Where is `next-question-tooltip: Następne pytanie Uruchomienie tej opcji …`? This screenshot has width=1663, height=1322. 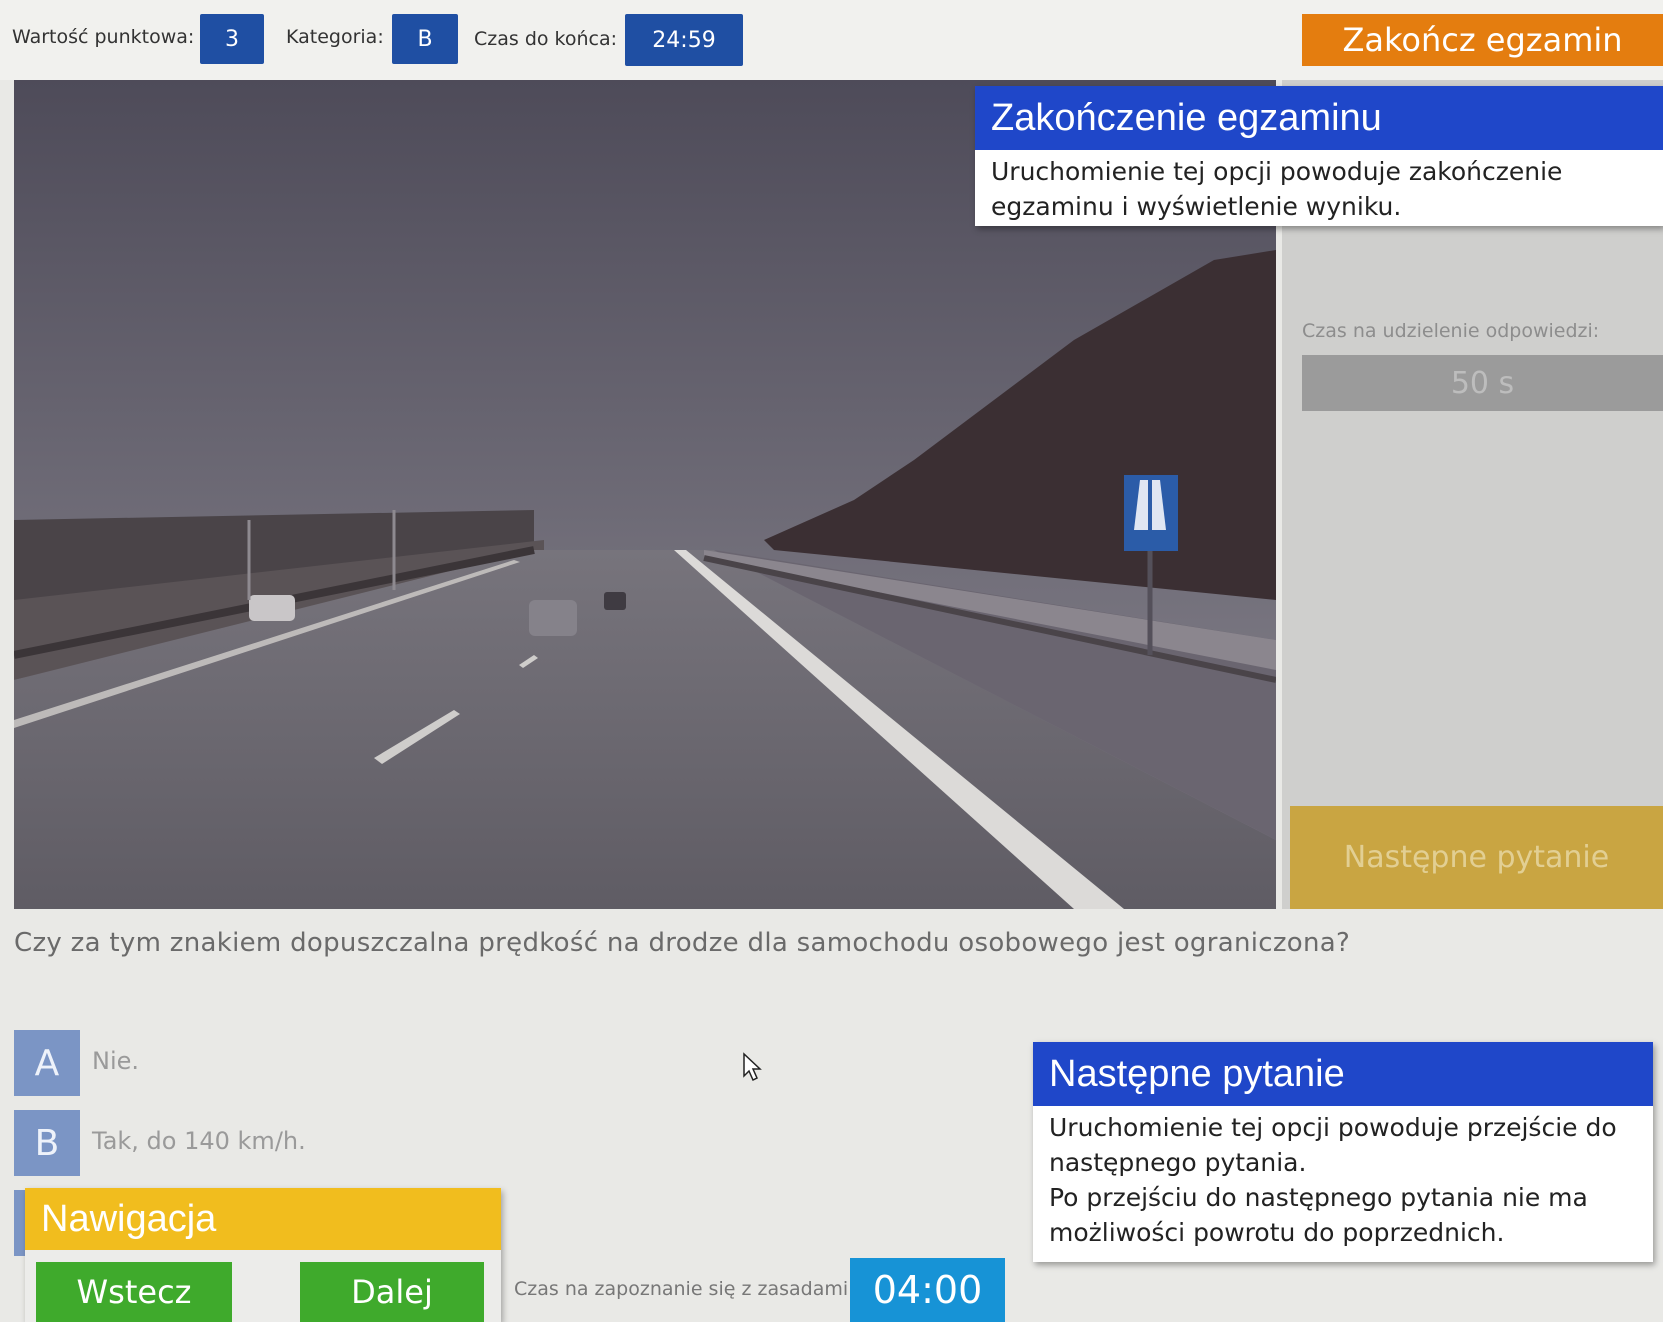 next-question-tooltip: Następne pytanie Uruchomienie tej opcji … is located at coordinates (1343, 1152).